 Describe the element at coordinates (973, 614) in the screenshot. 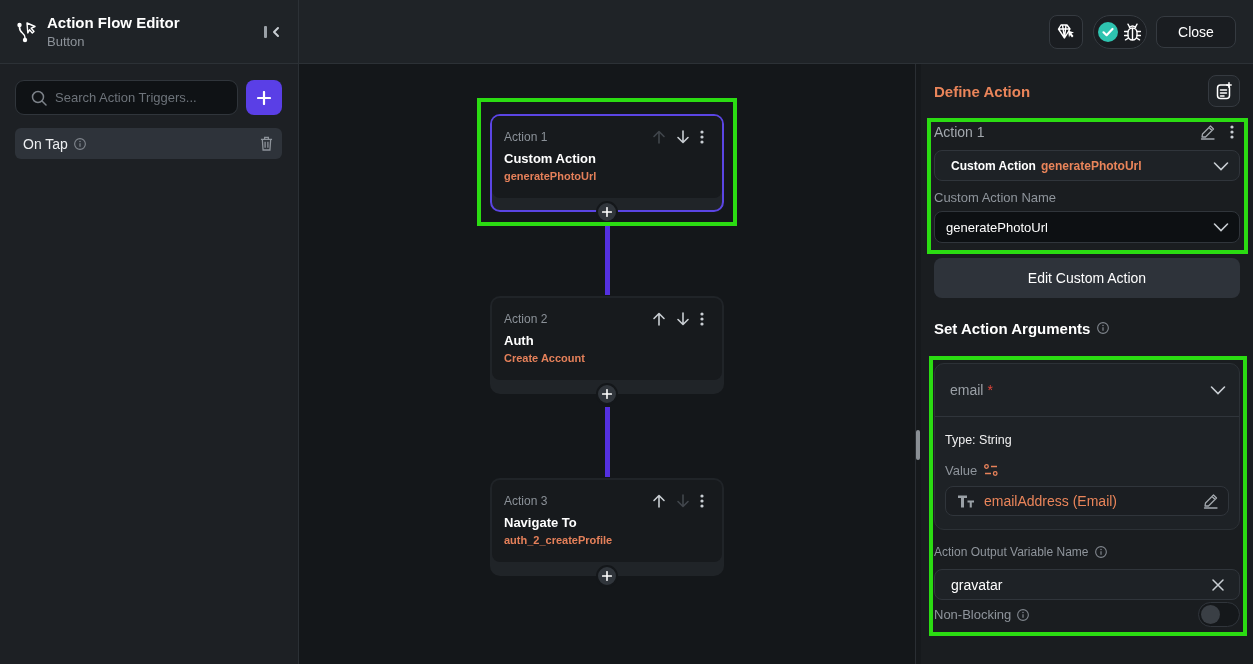

I see `toggle-label: Non-Blocking` at that location.